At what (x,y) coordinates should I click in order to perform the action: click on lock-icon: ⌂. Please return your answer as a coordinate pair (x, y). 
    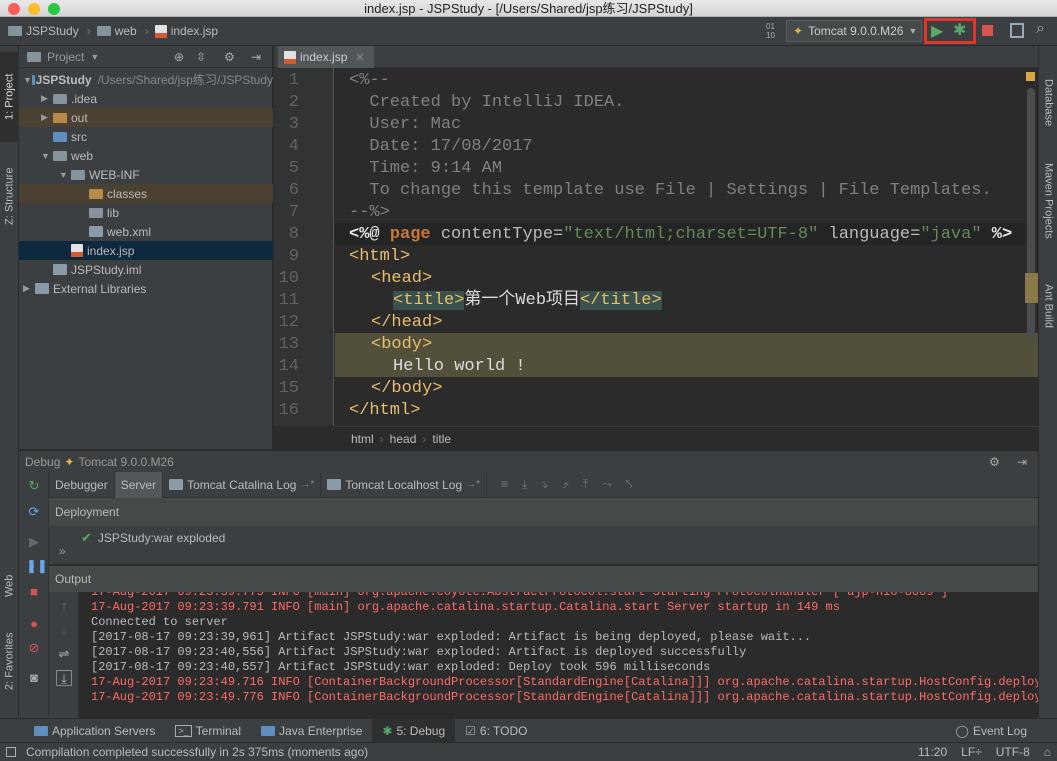
    Looking at the image, I should click on (1047, 752).